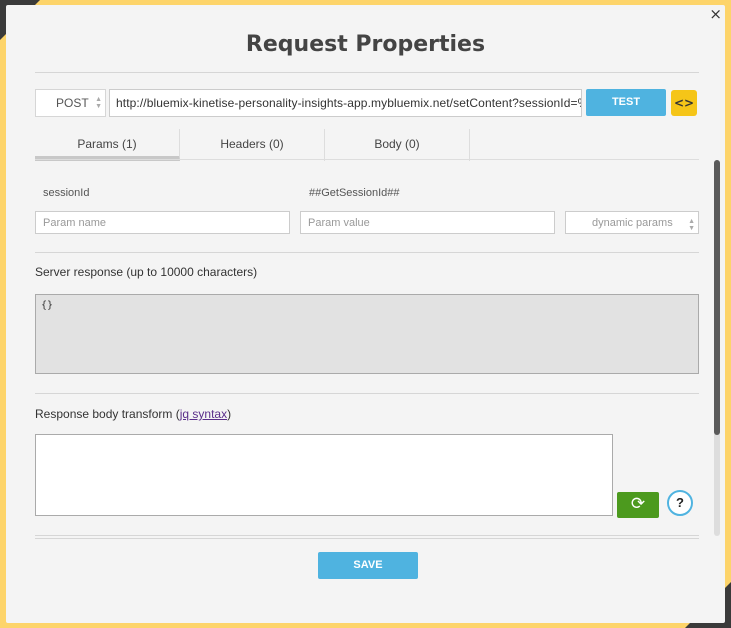 The height and width of the screenshot is (628, 731). Describe the element at coordinates (397, 145) in the screenshot. I see `tab-body: Body (0)` at that location.